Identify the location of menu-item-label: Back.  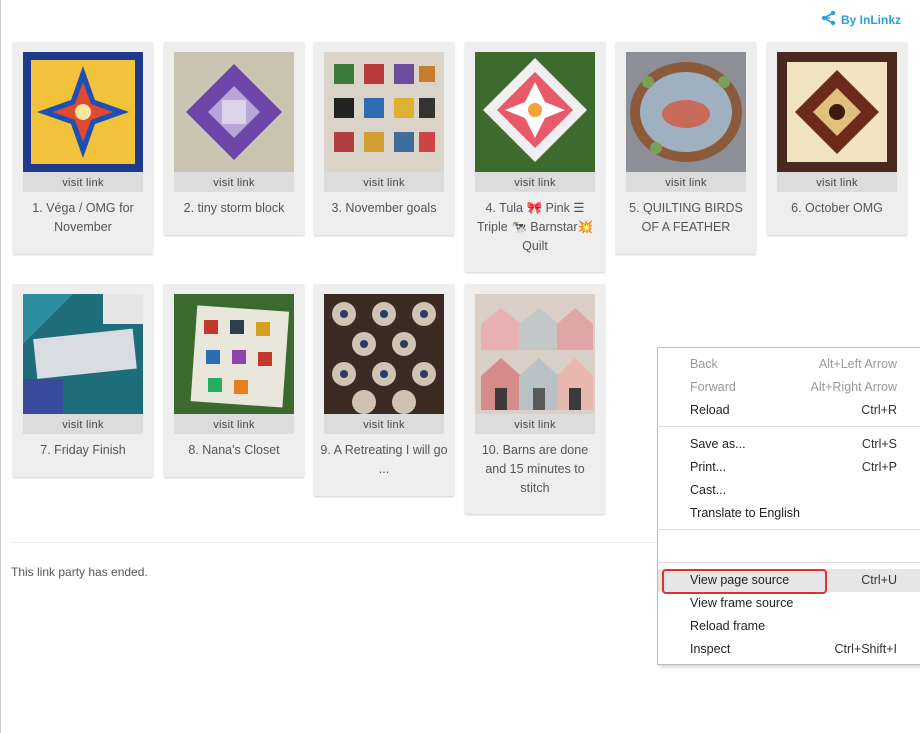
(704, 364).